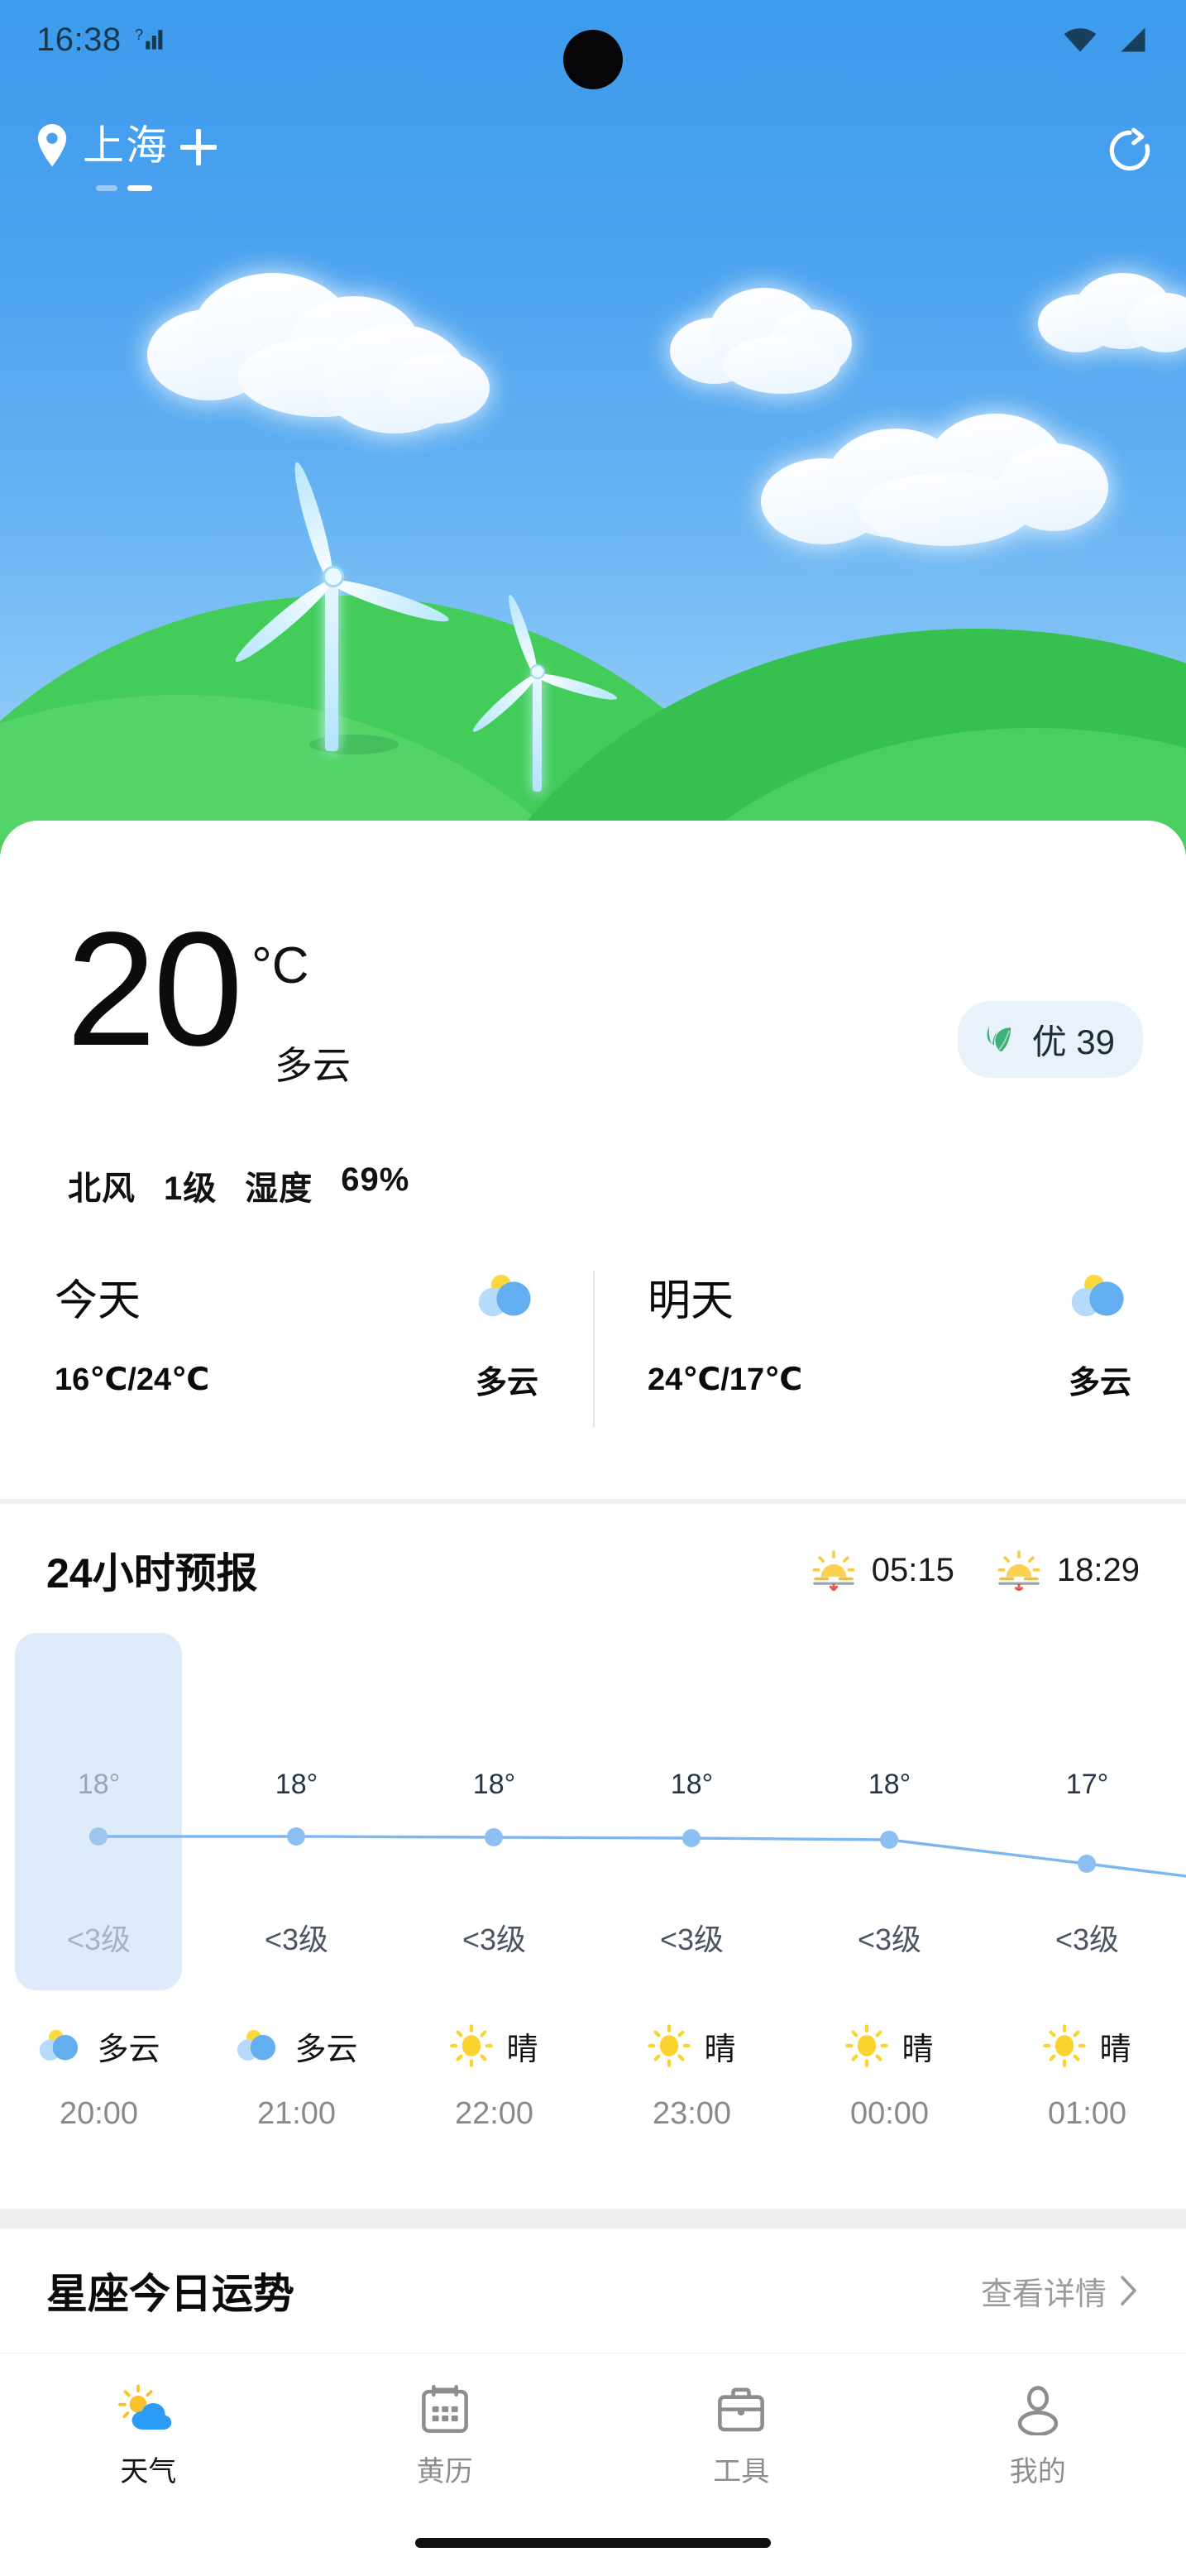  Describe the element at coordinates (741, 2436) in the screenshot. I see `tab-tools: 工具` at that location.